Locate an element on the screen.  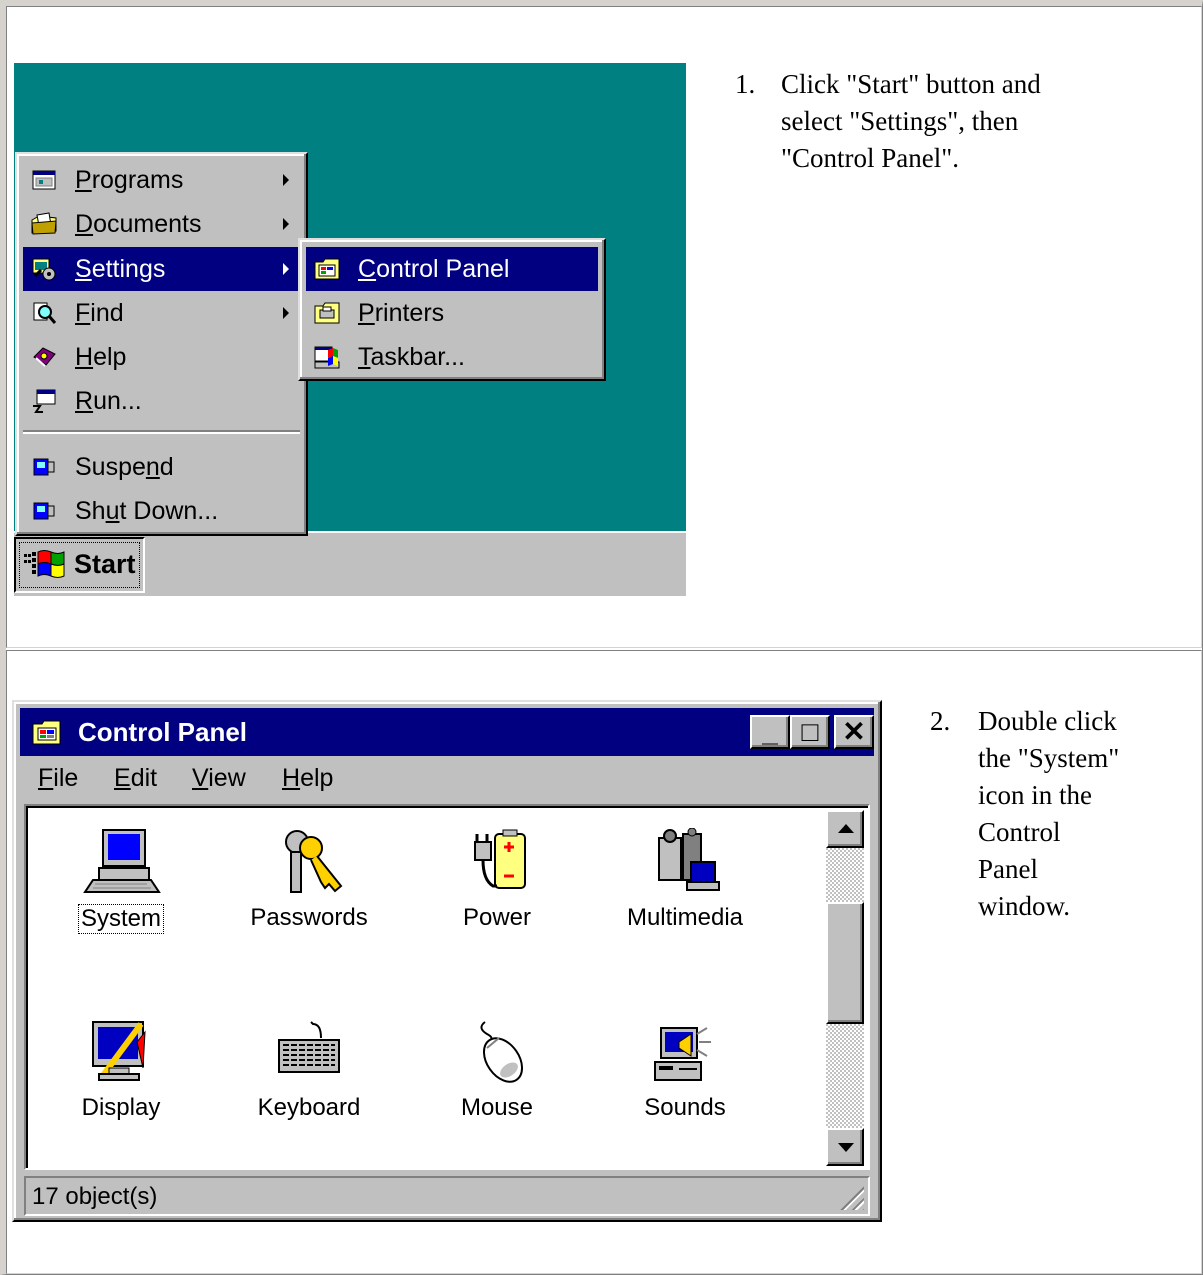
start-menu-item-suspend: Suspend is located at coordinates (161, 467).